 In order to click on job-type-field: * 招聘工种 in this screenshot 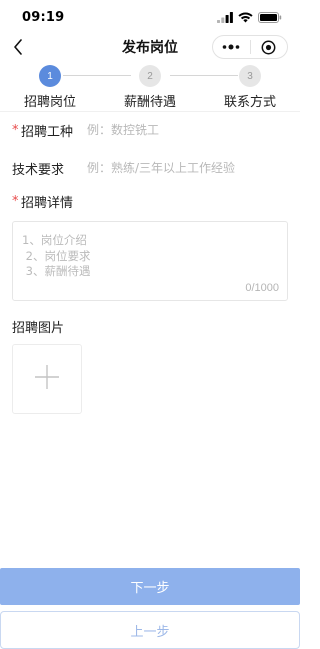, I will do `click(152, 130)`.